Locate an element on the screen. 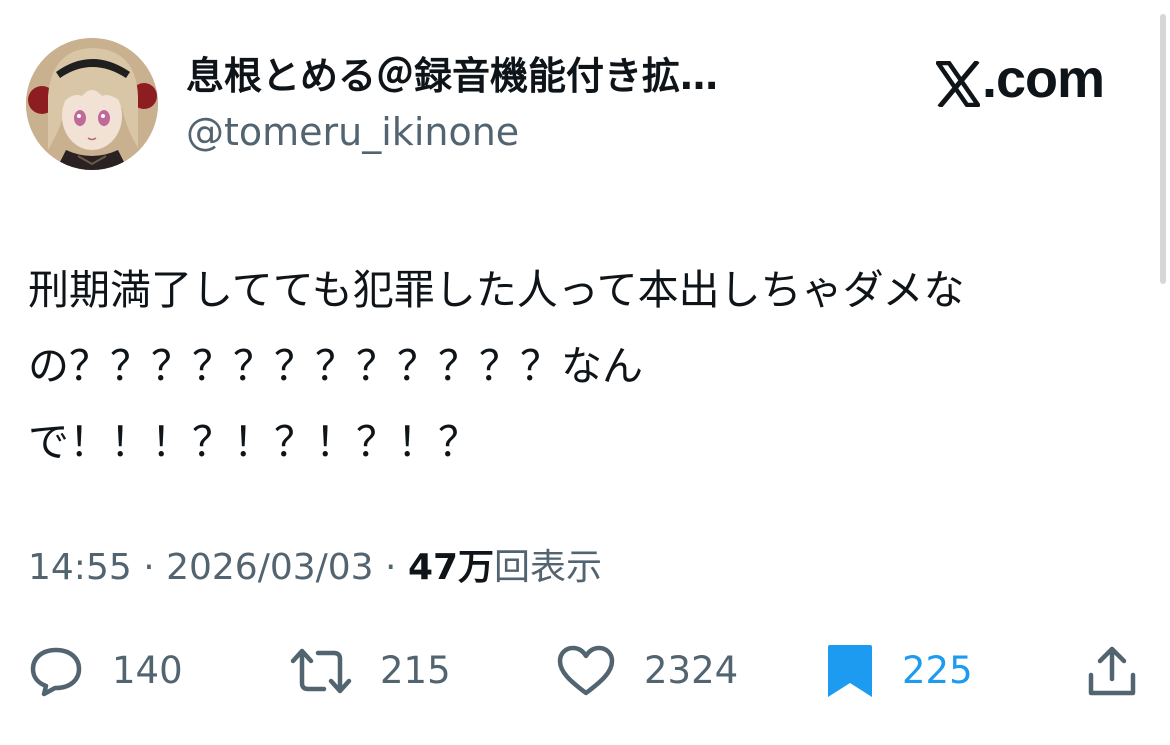 The image size is (1170, 745). bookmark-icon is located at coordinates (850, 671).